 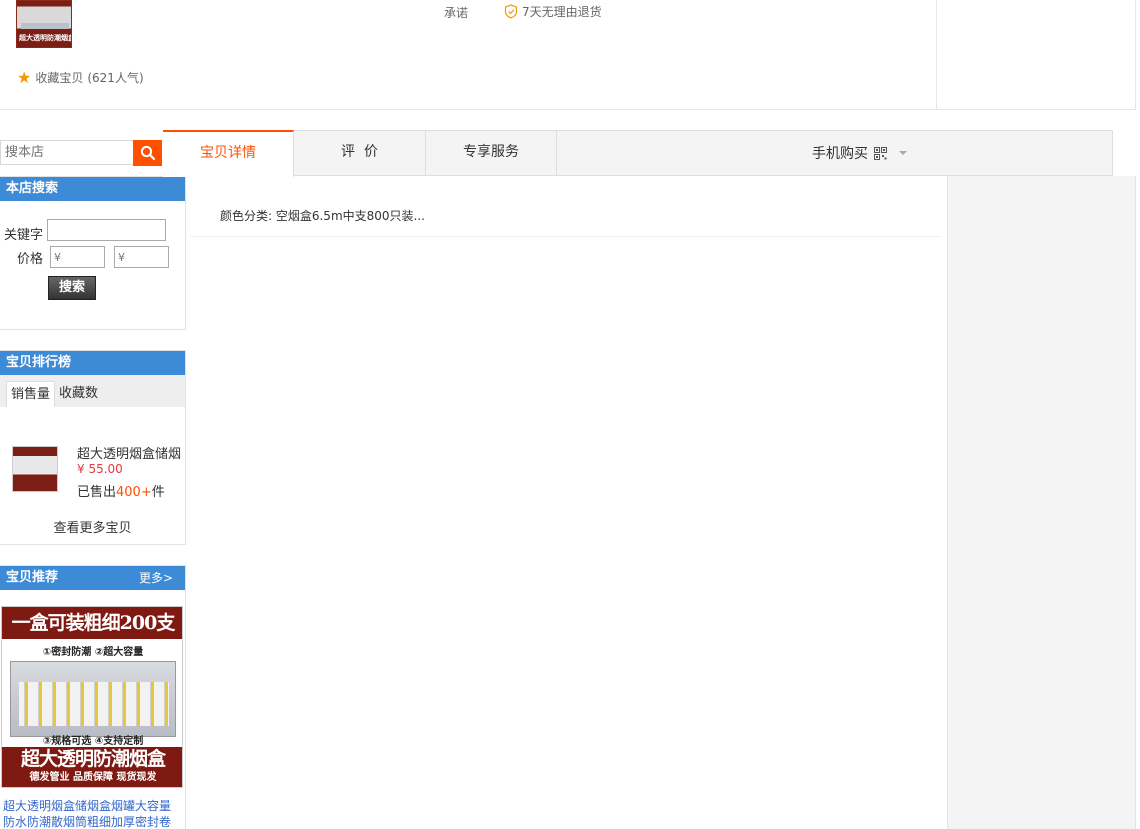 I want to click on panel-title: 本店搜索, so click(x=92, y=189).